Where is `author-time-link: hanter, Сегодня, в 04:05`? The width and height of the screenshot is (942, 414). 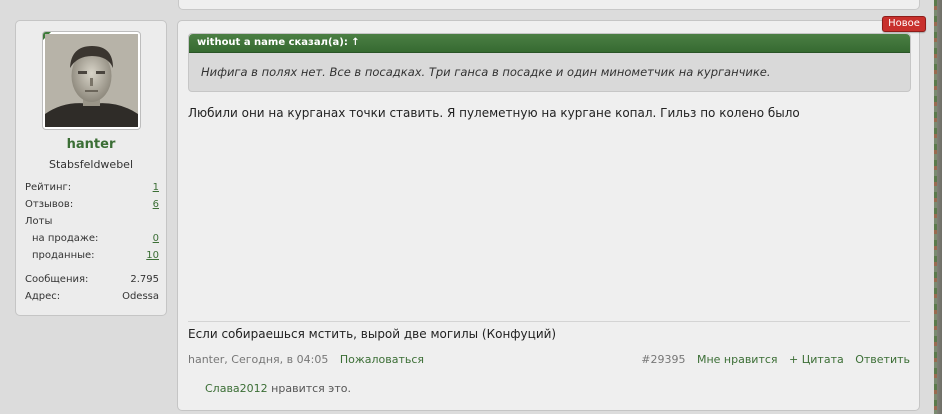 author-time-link: hanter, Сегодня, в 04:05 is located at coordinates (258, 359).